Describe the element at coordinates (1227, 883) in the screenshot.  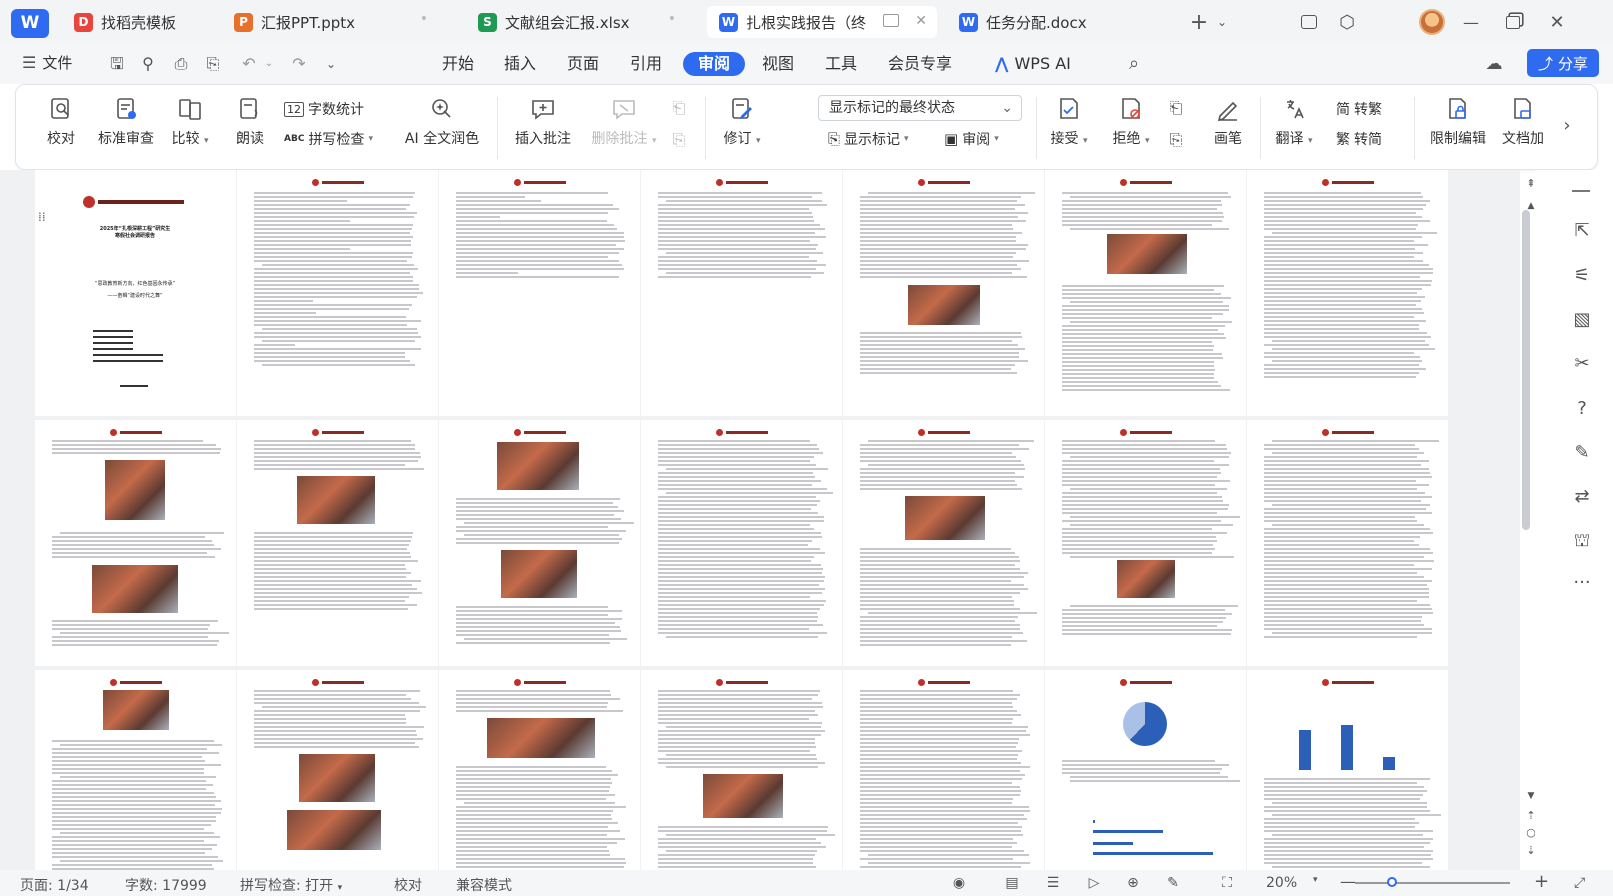
I see `fit-icon: ⛶` at that location.